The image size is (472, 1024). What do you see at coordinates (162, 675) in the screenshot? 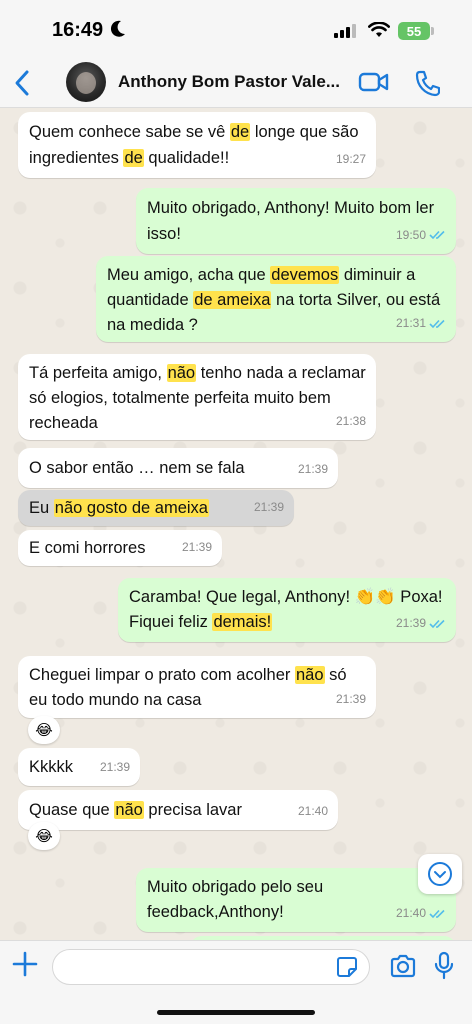
I see `message-text-segment: Cheguei limpar o prato com acolher` at bounding box center [162, 675].